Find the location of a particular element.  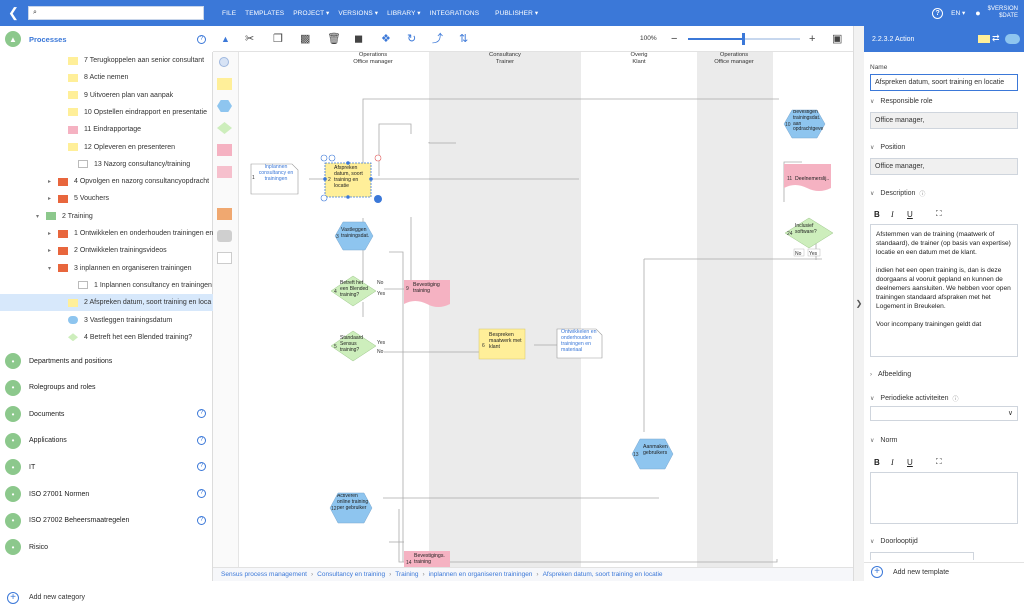

periodieke-select: ∨ is located at coordinates (944, 413).